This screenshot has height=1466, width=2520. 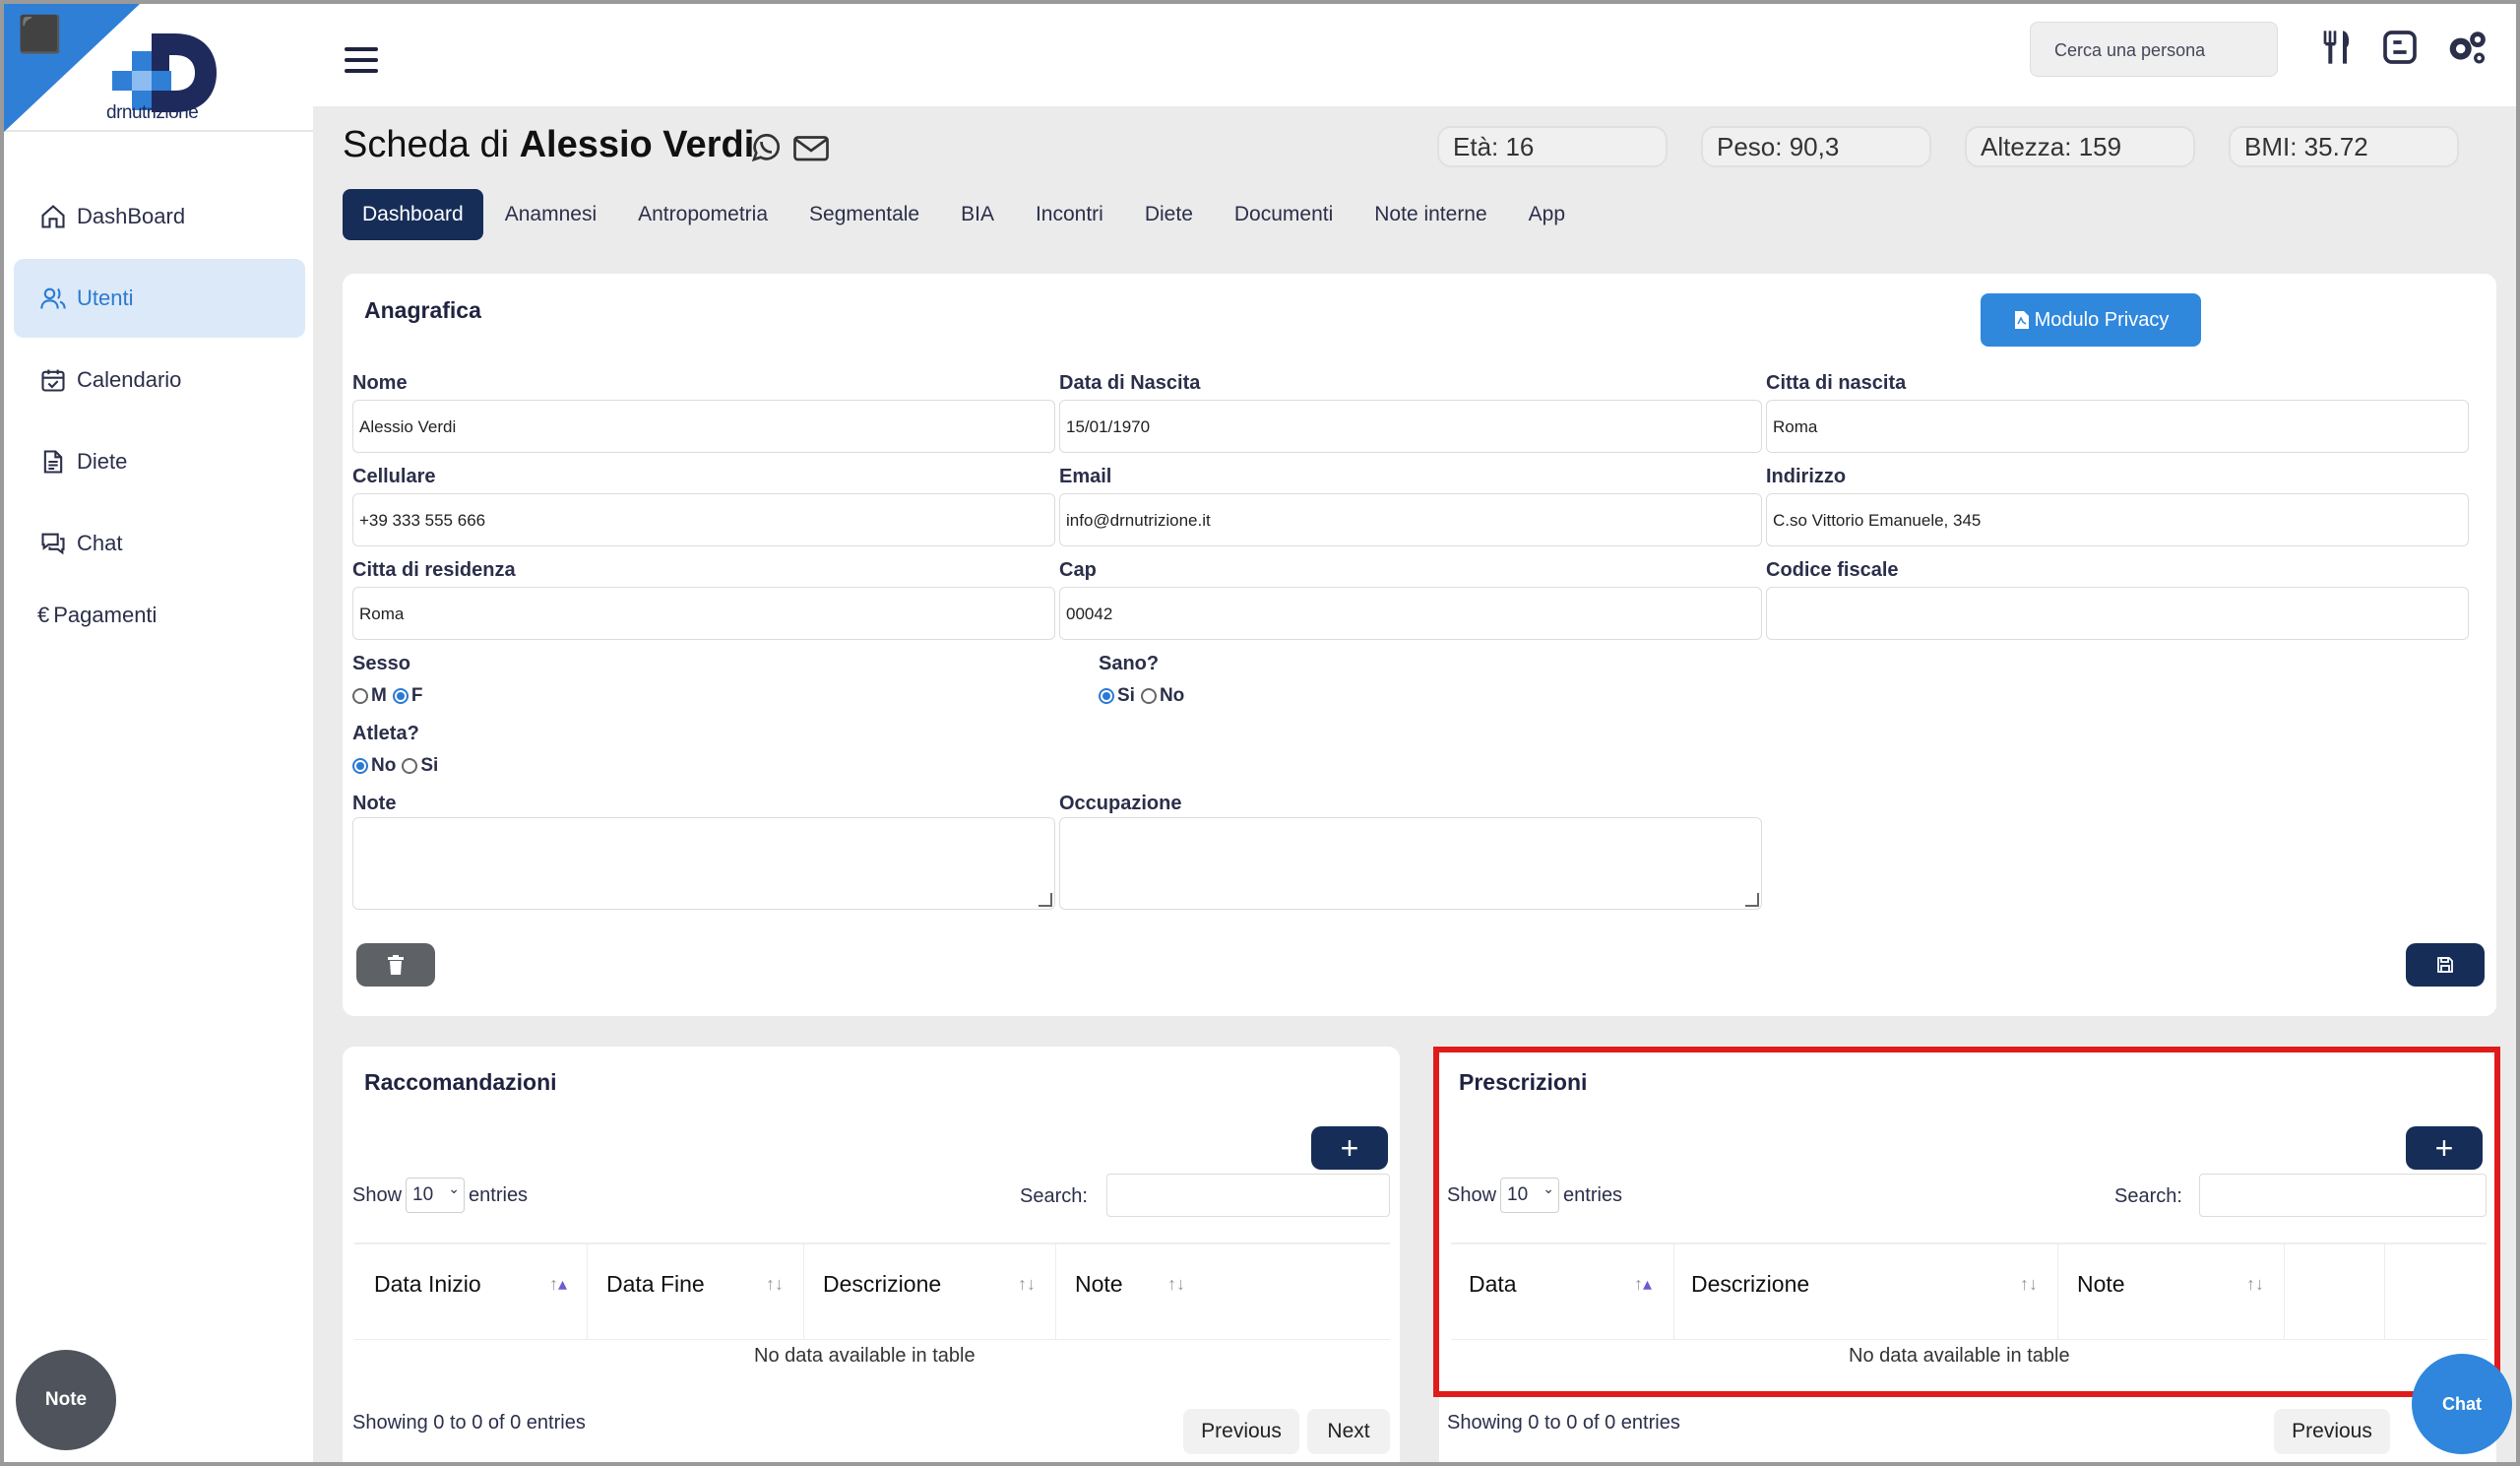 What do you see at coordinates (40, 35) in the screenshot?
I see `corner-logo-icon: ⬛` at bounding box center [40, 35].